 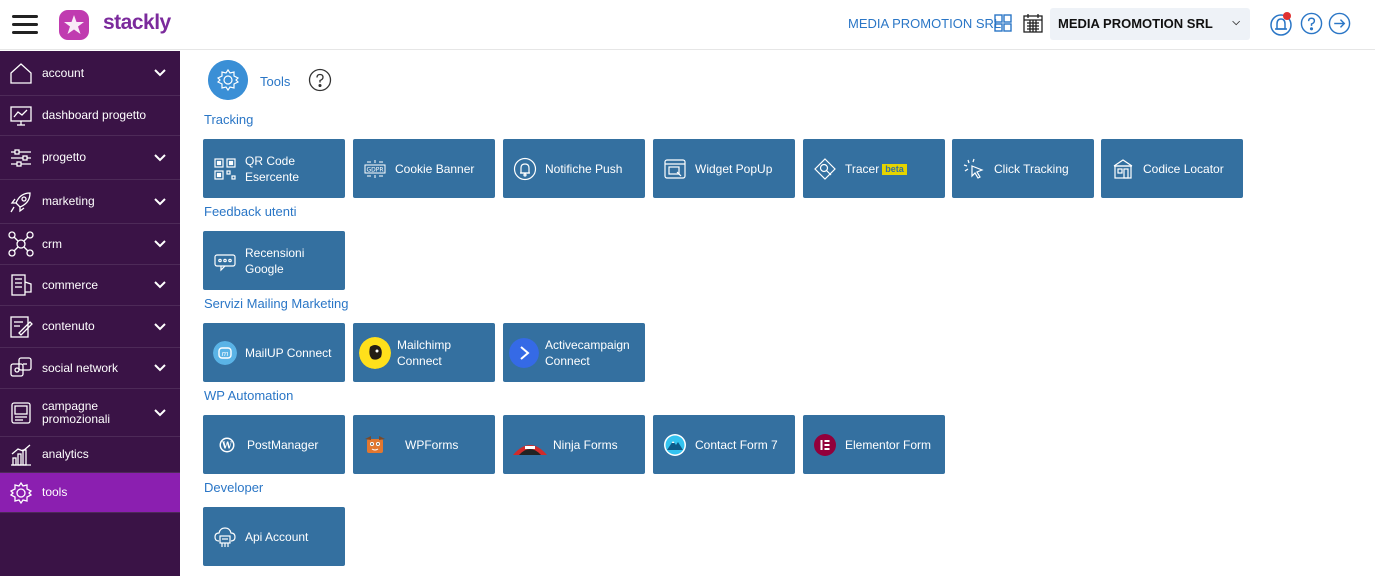 I want to click on sidebar-item-label: account, so click(x=63, y=72).